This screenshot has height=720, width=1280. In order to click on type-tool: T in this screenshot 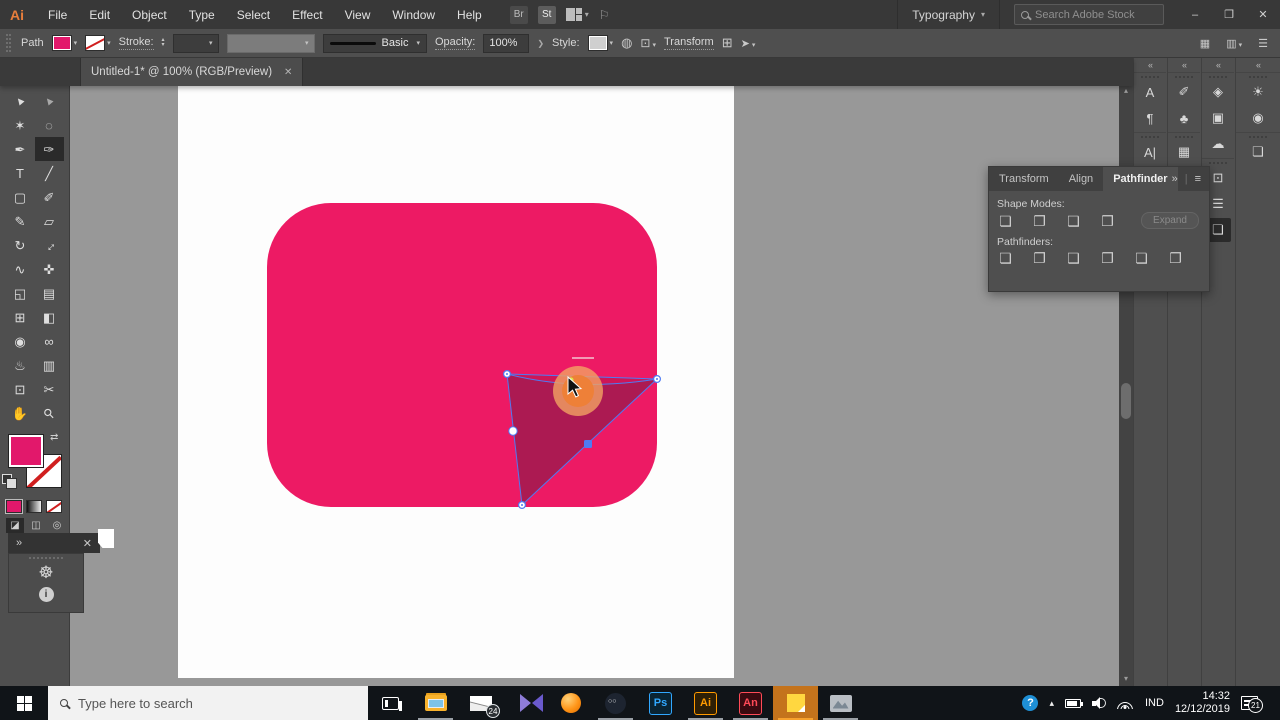, I will do `click(20, 173)`.